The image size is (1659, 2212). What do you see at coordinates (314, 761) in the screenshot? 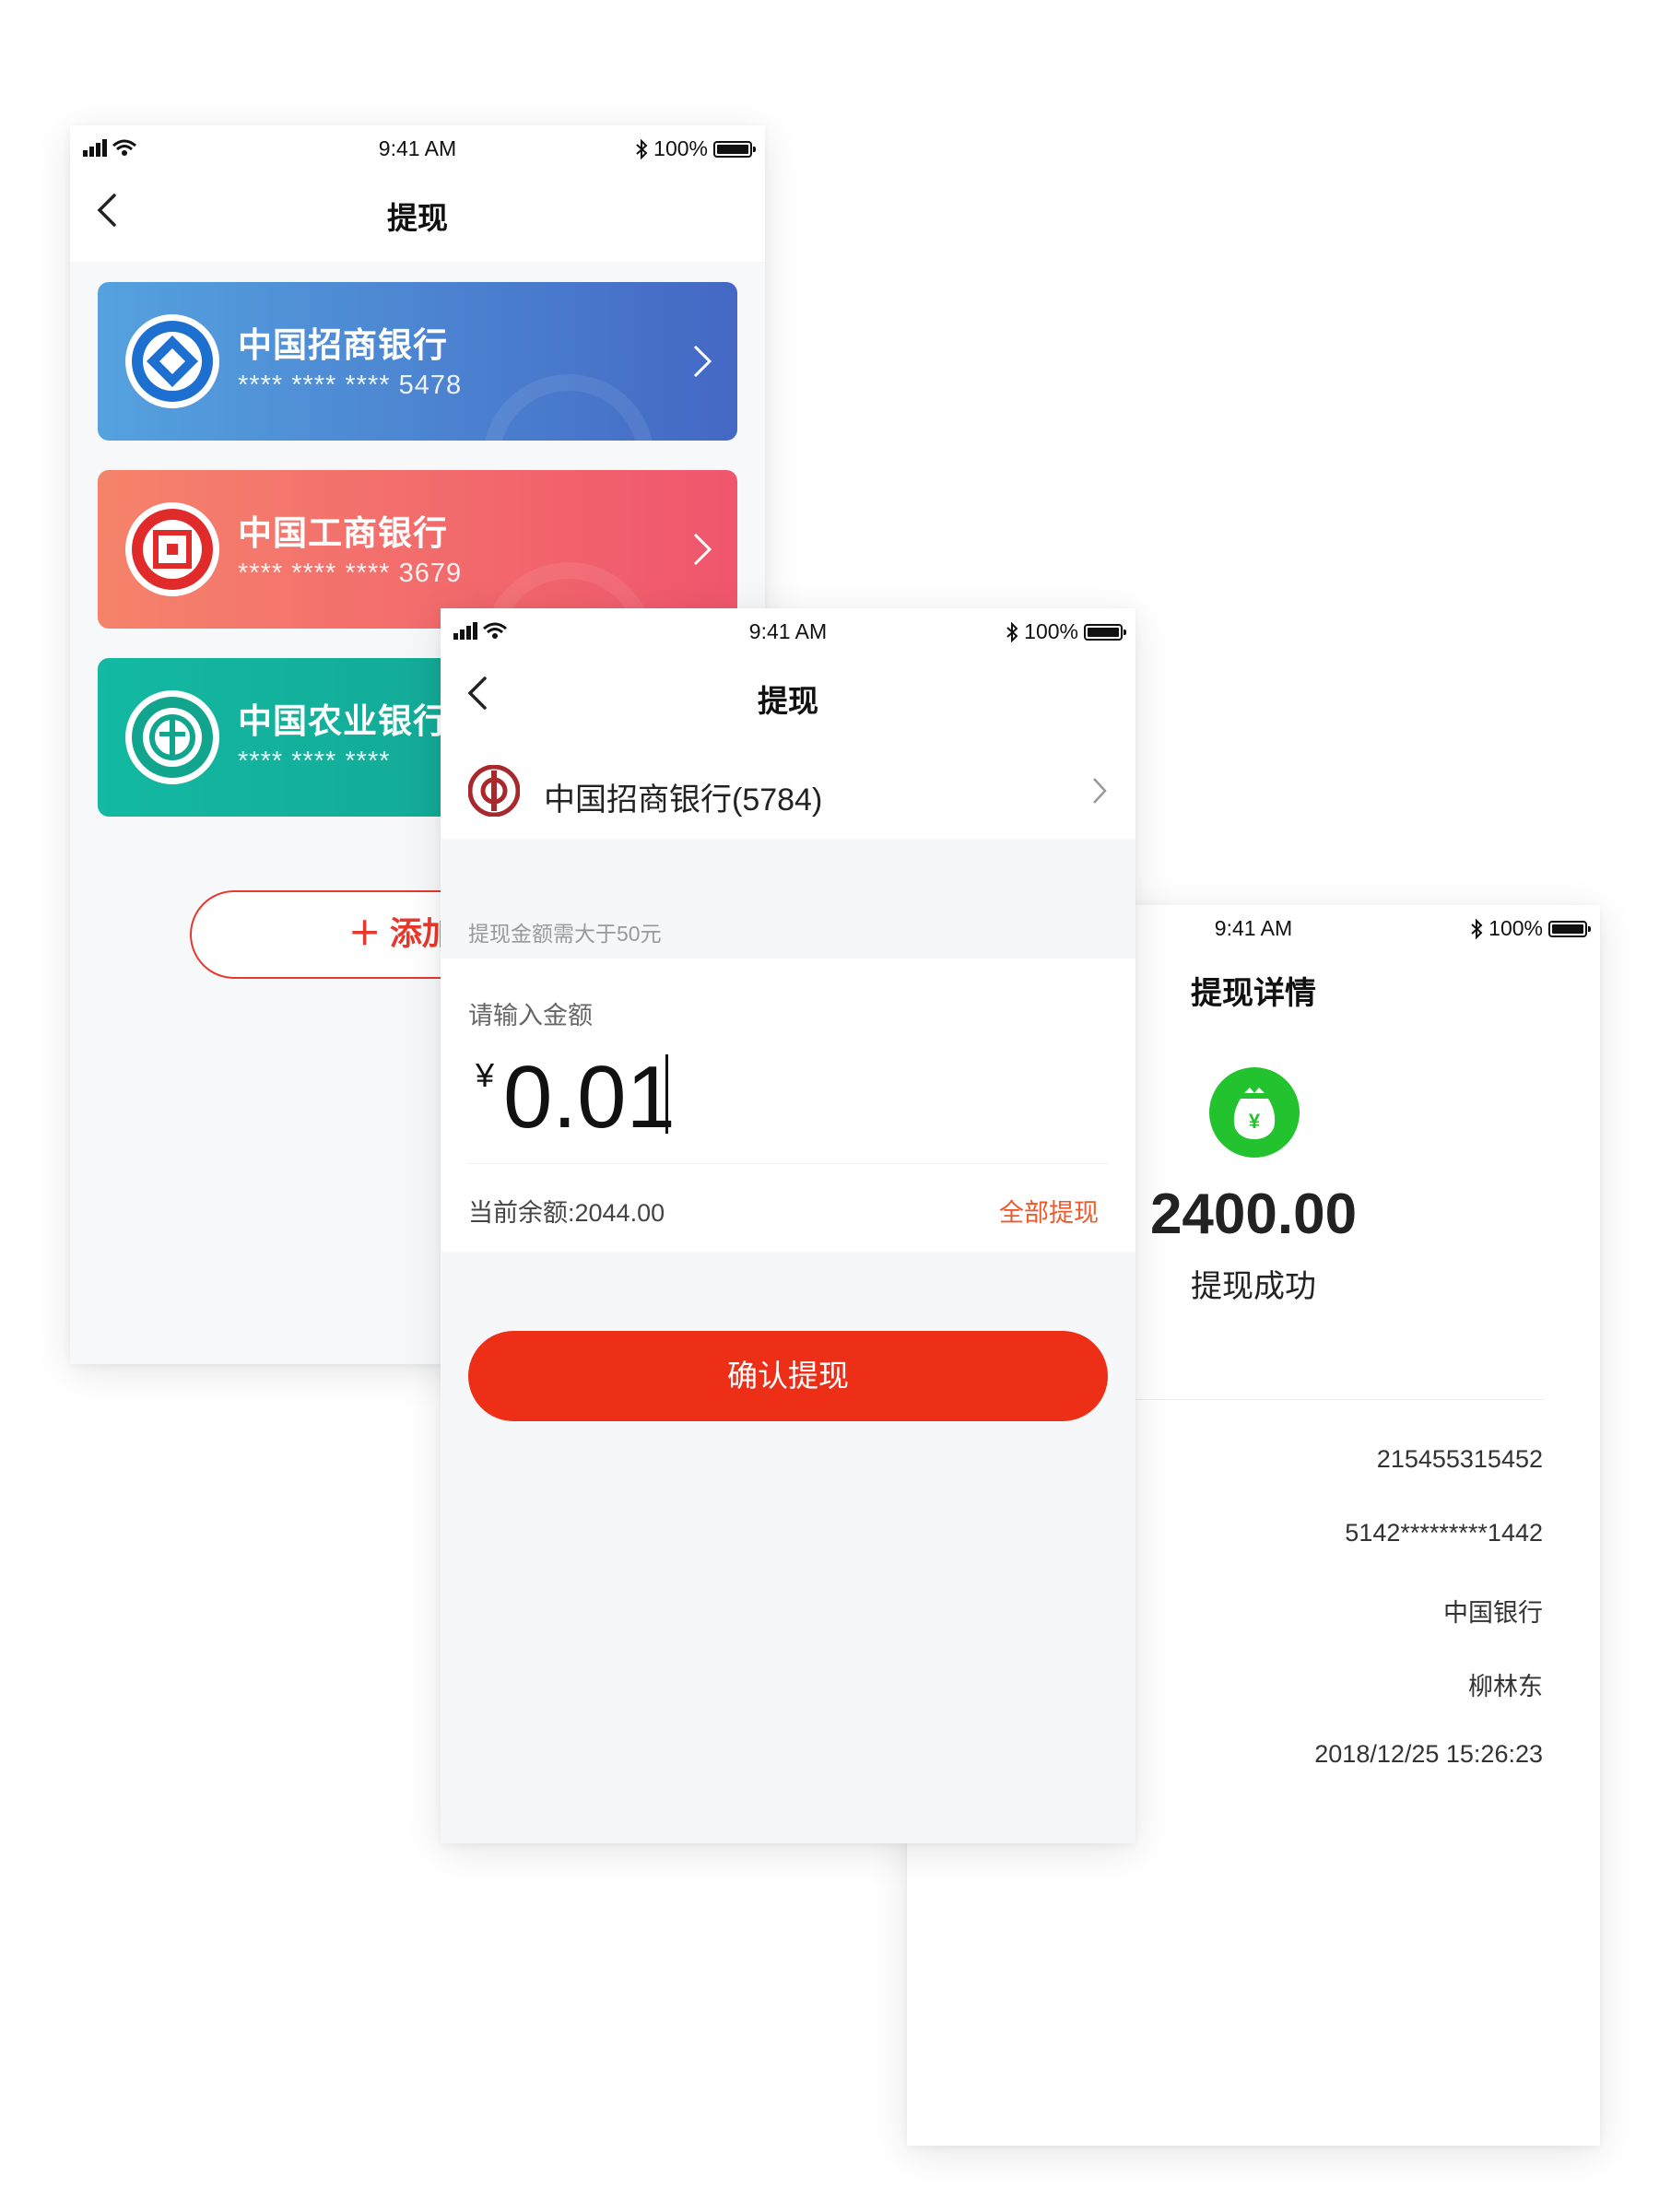
I see `card-number: **** **** ****` at bounding box center [314, 761].